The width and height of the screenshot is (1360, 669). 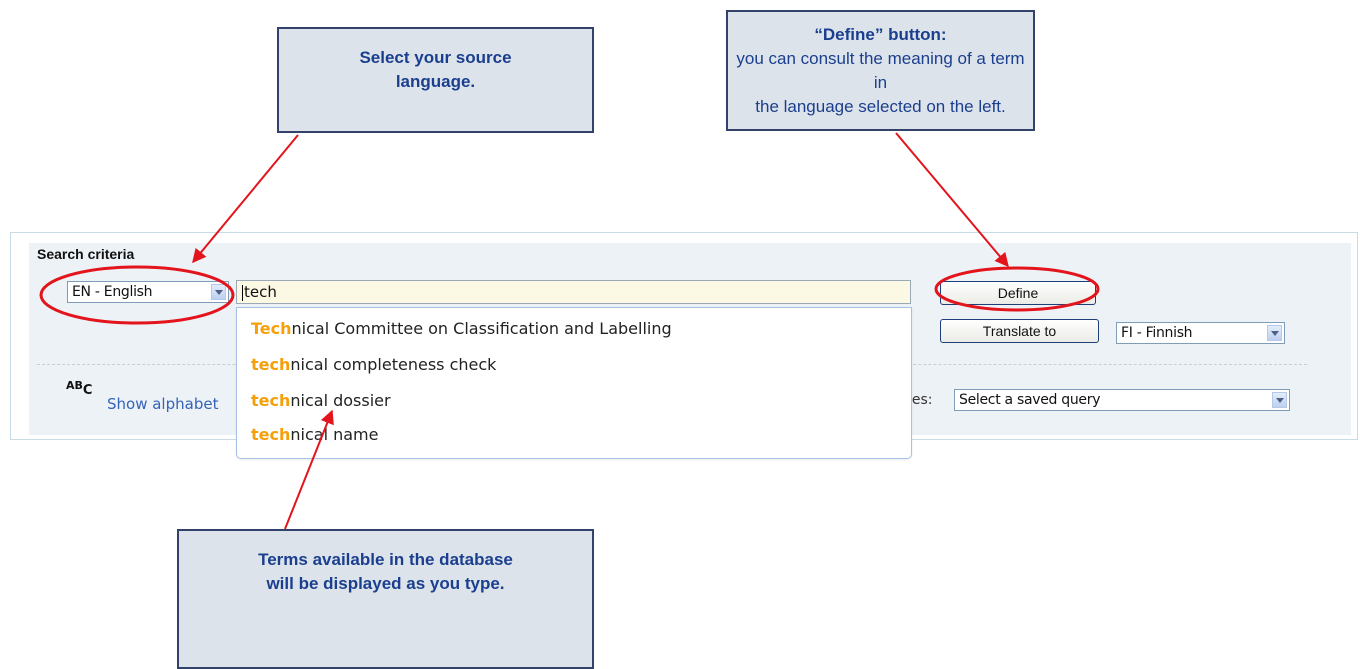 What do you see at coordinates (952, 200) in the screenshot?
I see `arrow-to-define-button` at bounding box center [952, 200].